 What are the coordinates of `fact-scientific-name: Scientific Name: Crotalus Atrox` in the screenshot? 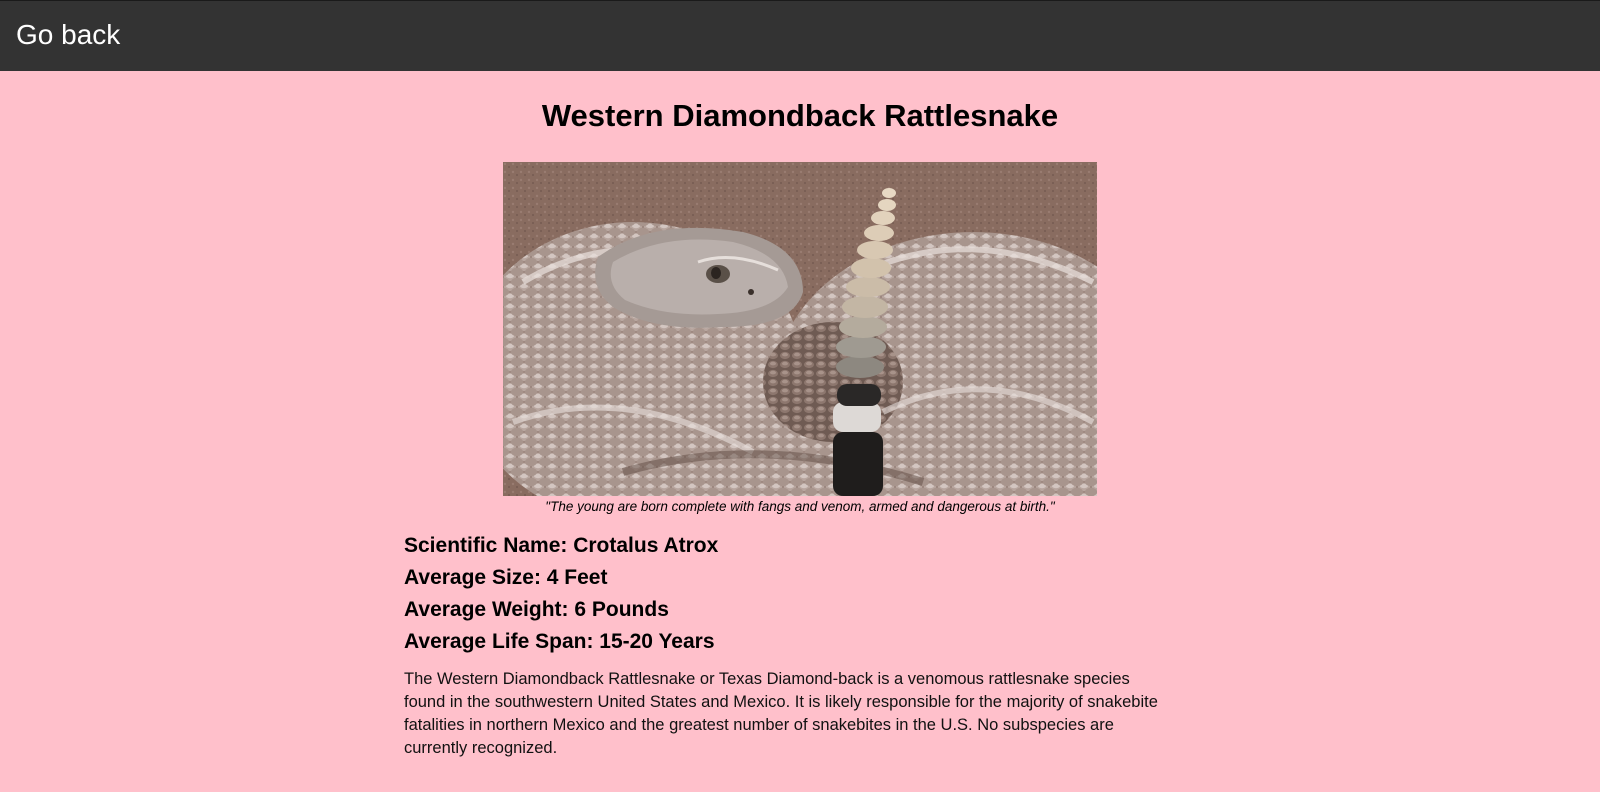 It's located at (561, 545).